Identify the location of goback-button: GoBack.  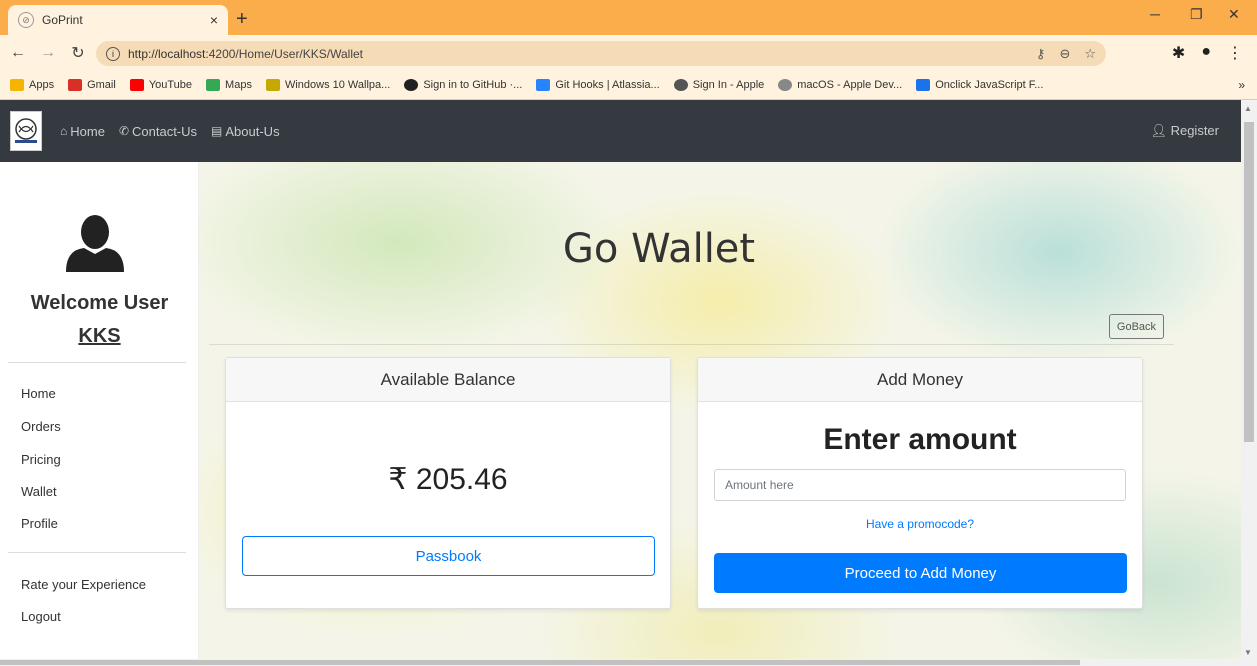
(1136, 326).